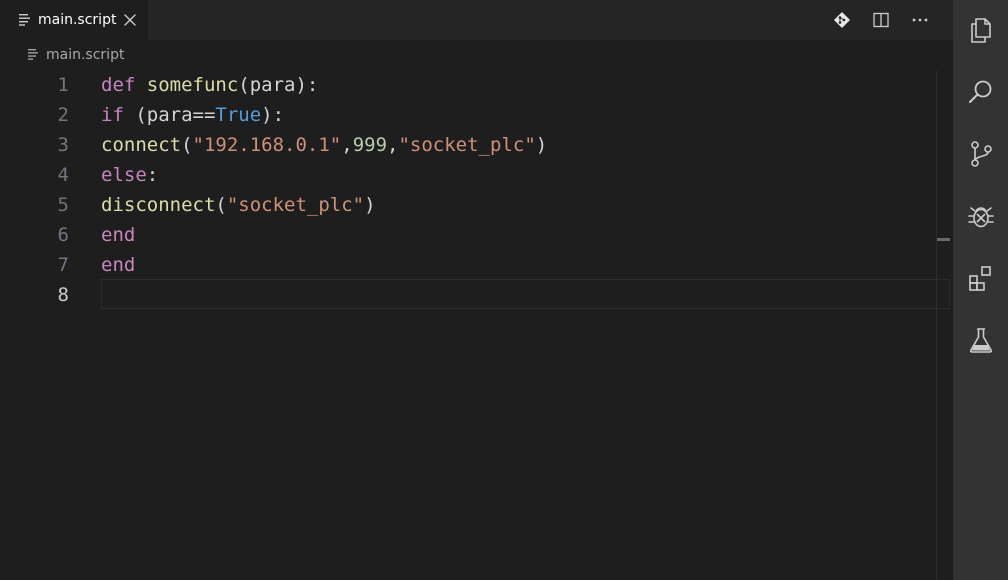 This screenshot has height=580, width=1008. What do you see at coordinates (63, 115) in the screenshot?
I see `line-number: 2` at bounding box center [63, 115].